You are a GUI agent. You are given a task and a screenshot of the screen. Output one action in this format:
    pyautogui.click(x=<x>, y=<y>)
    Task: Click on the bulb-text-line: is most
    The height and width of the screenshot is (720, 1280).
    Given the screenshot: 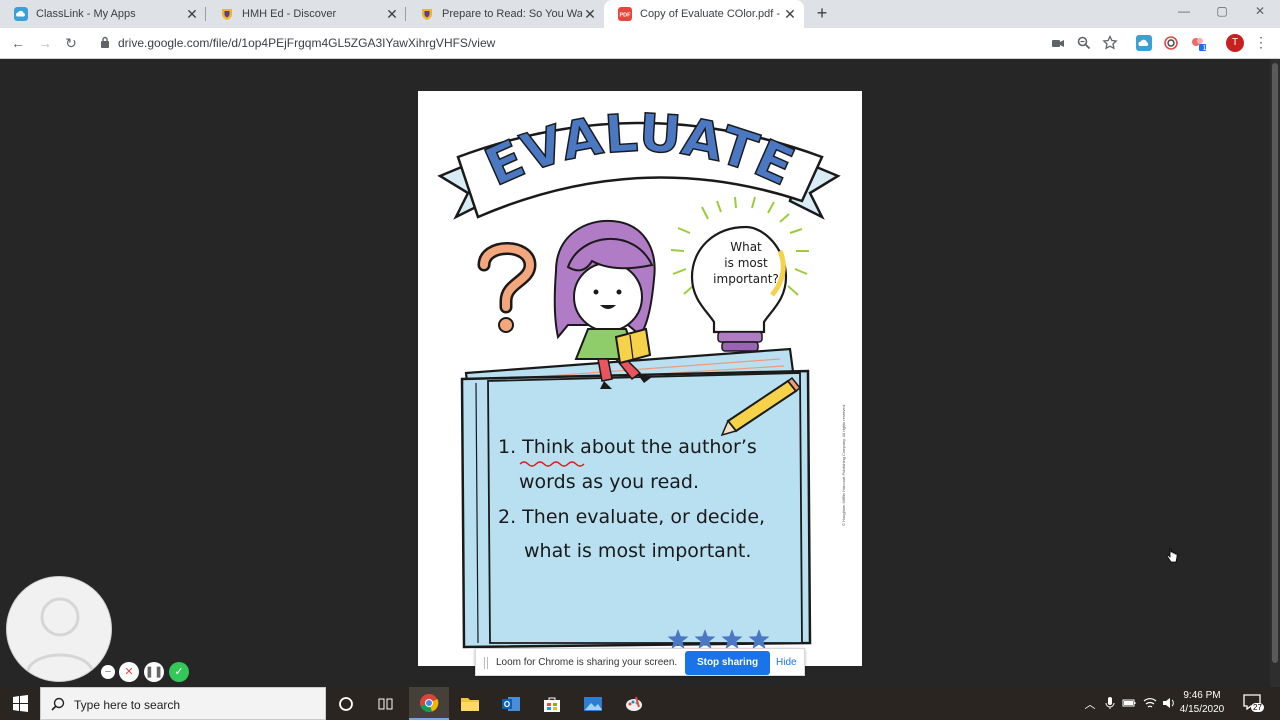 What is the action you would take?
    pyautogui.click(x=746, y=263)
    